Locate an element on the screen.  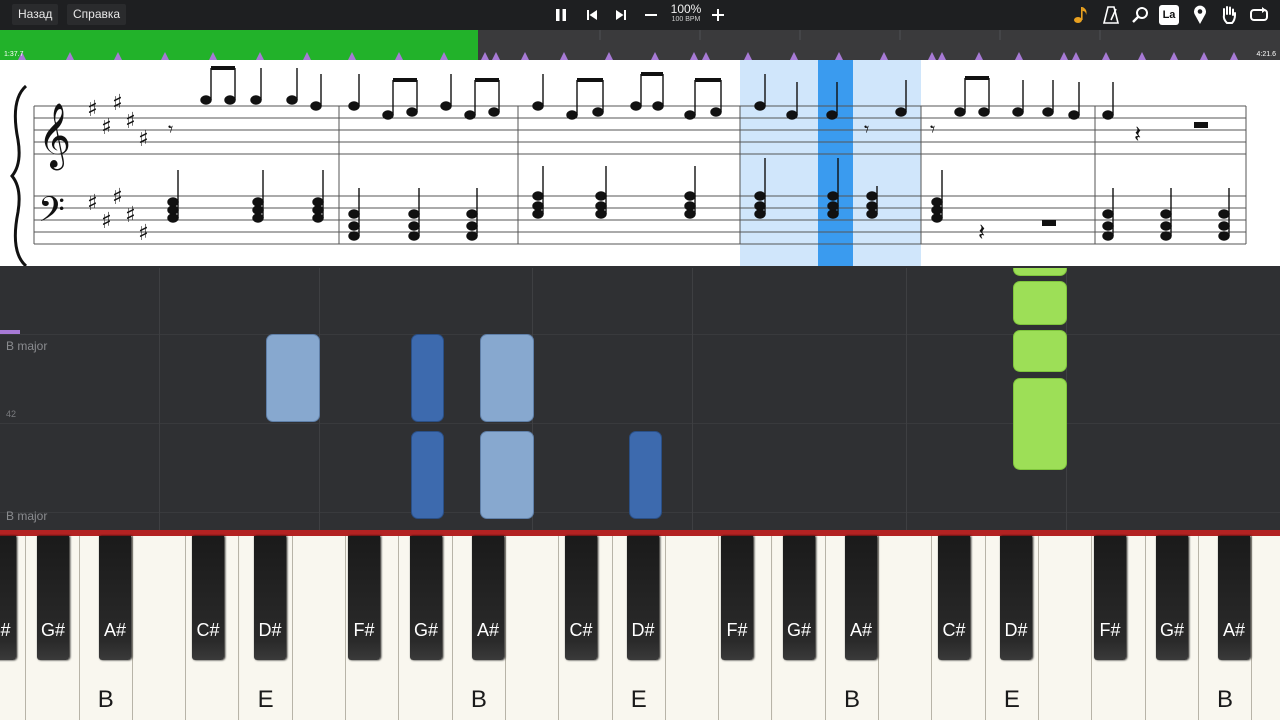
previous-icon is located at coordinates (592, 15).